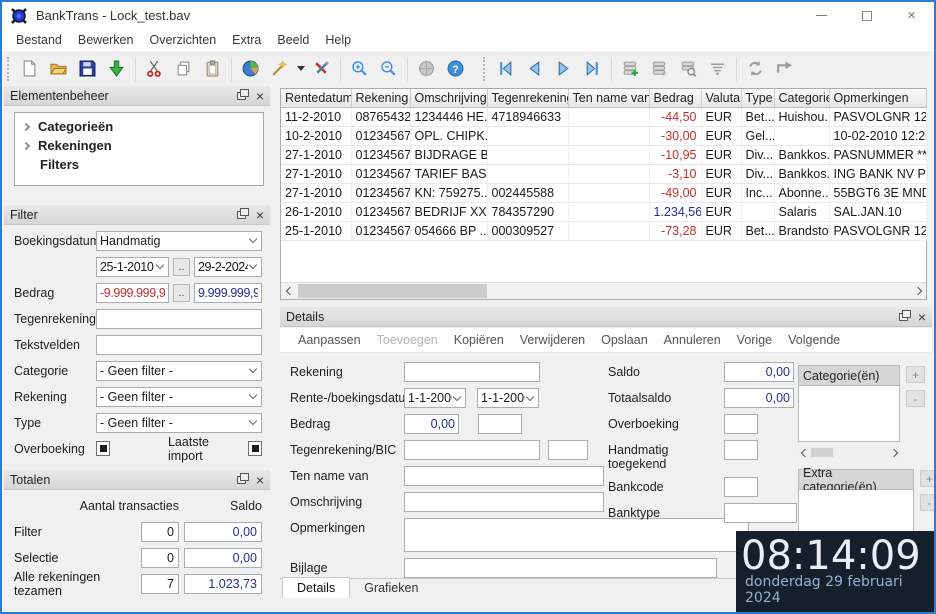 The image size is (936, 614). Describe the element at coordinates (181, 266) in the screenshot. I see `date-range-button: ..` at that location.